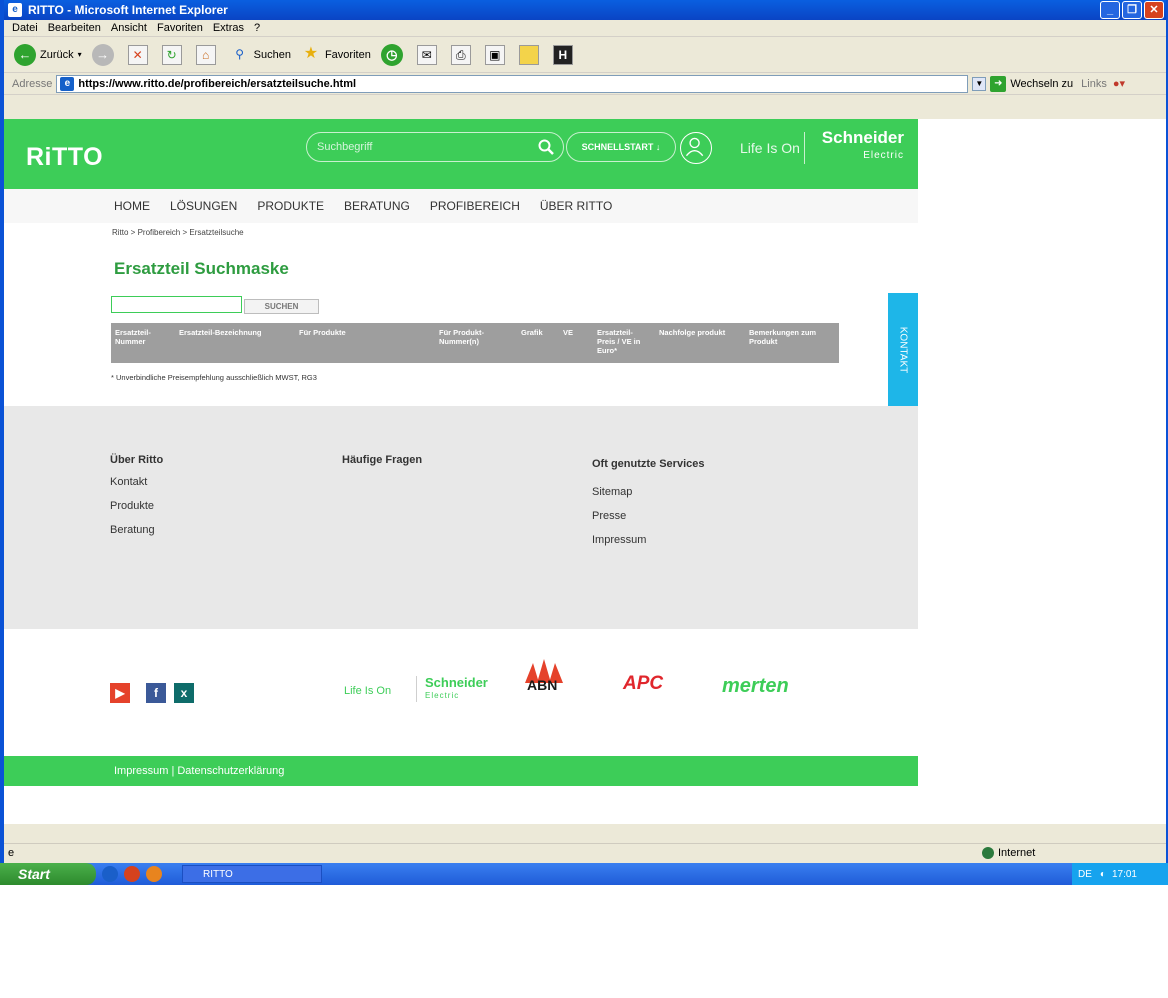 The image size is (1168, 998). Describe the element at coordinates (883, 155) in the screenshot. I see `schneider-sub-text: Electric` at that location.